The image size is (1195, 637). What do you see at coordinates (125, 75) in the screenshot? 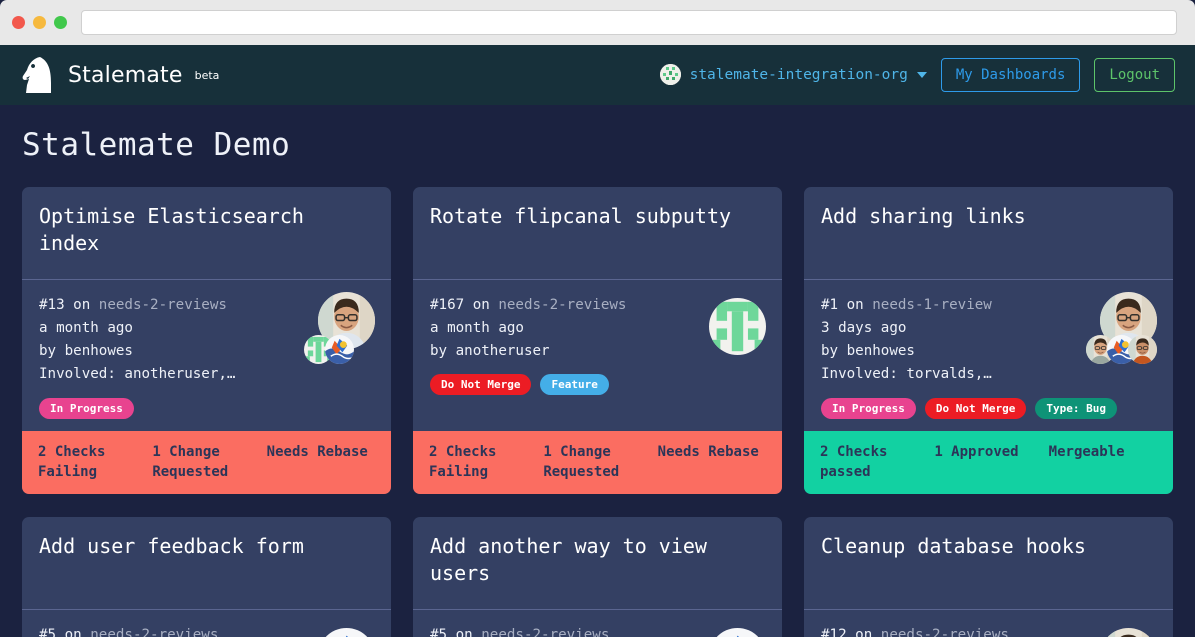
I see `brand-name: Stalemate` at bounding box center [125, 75].